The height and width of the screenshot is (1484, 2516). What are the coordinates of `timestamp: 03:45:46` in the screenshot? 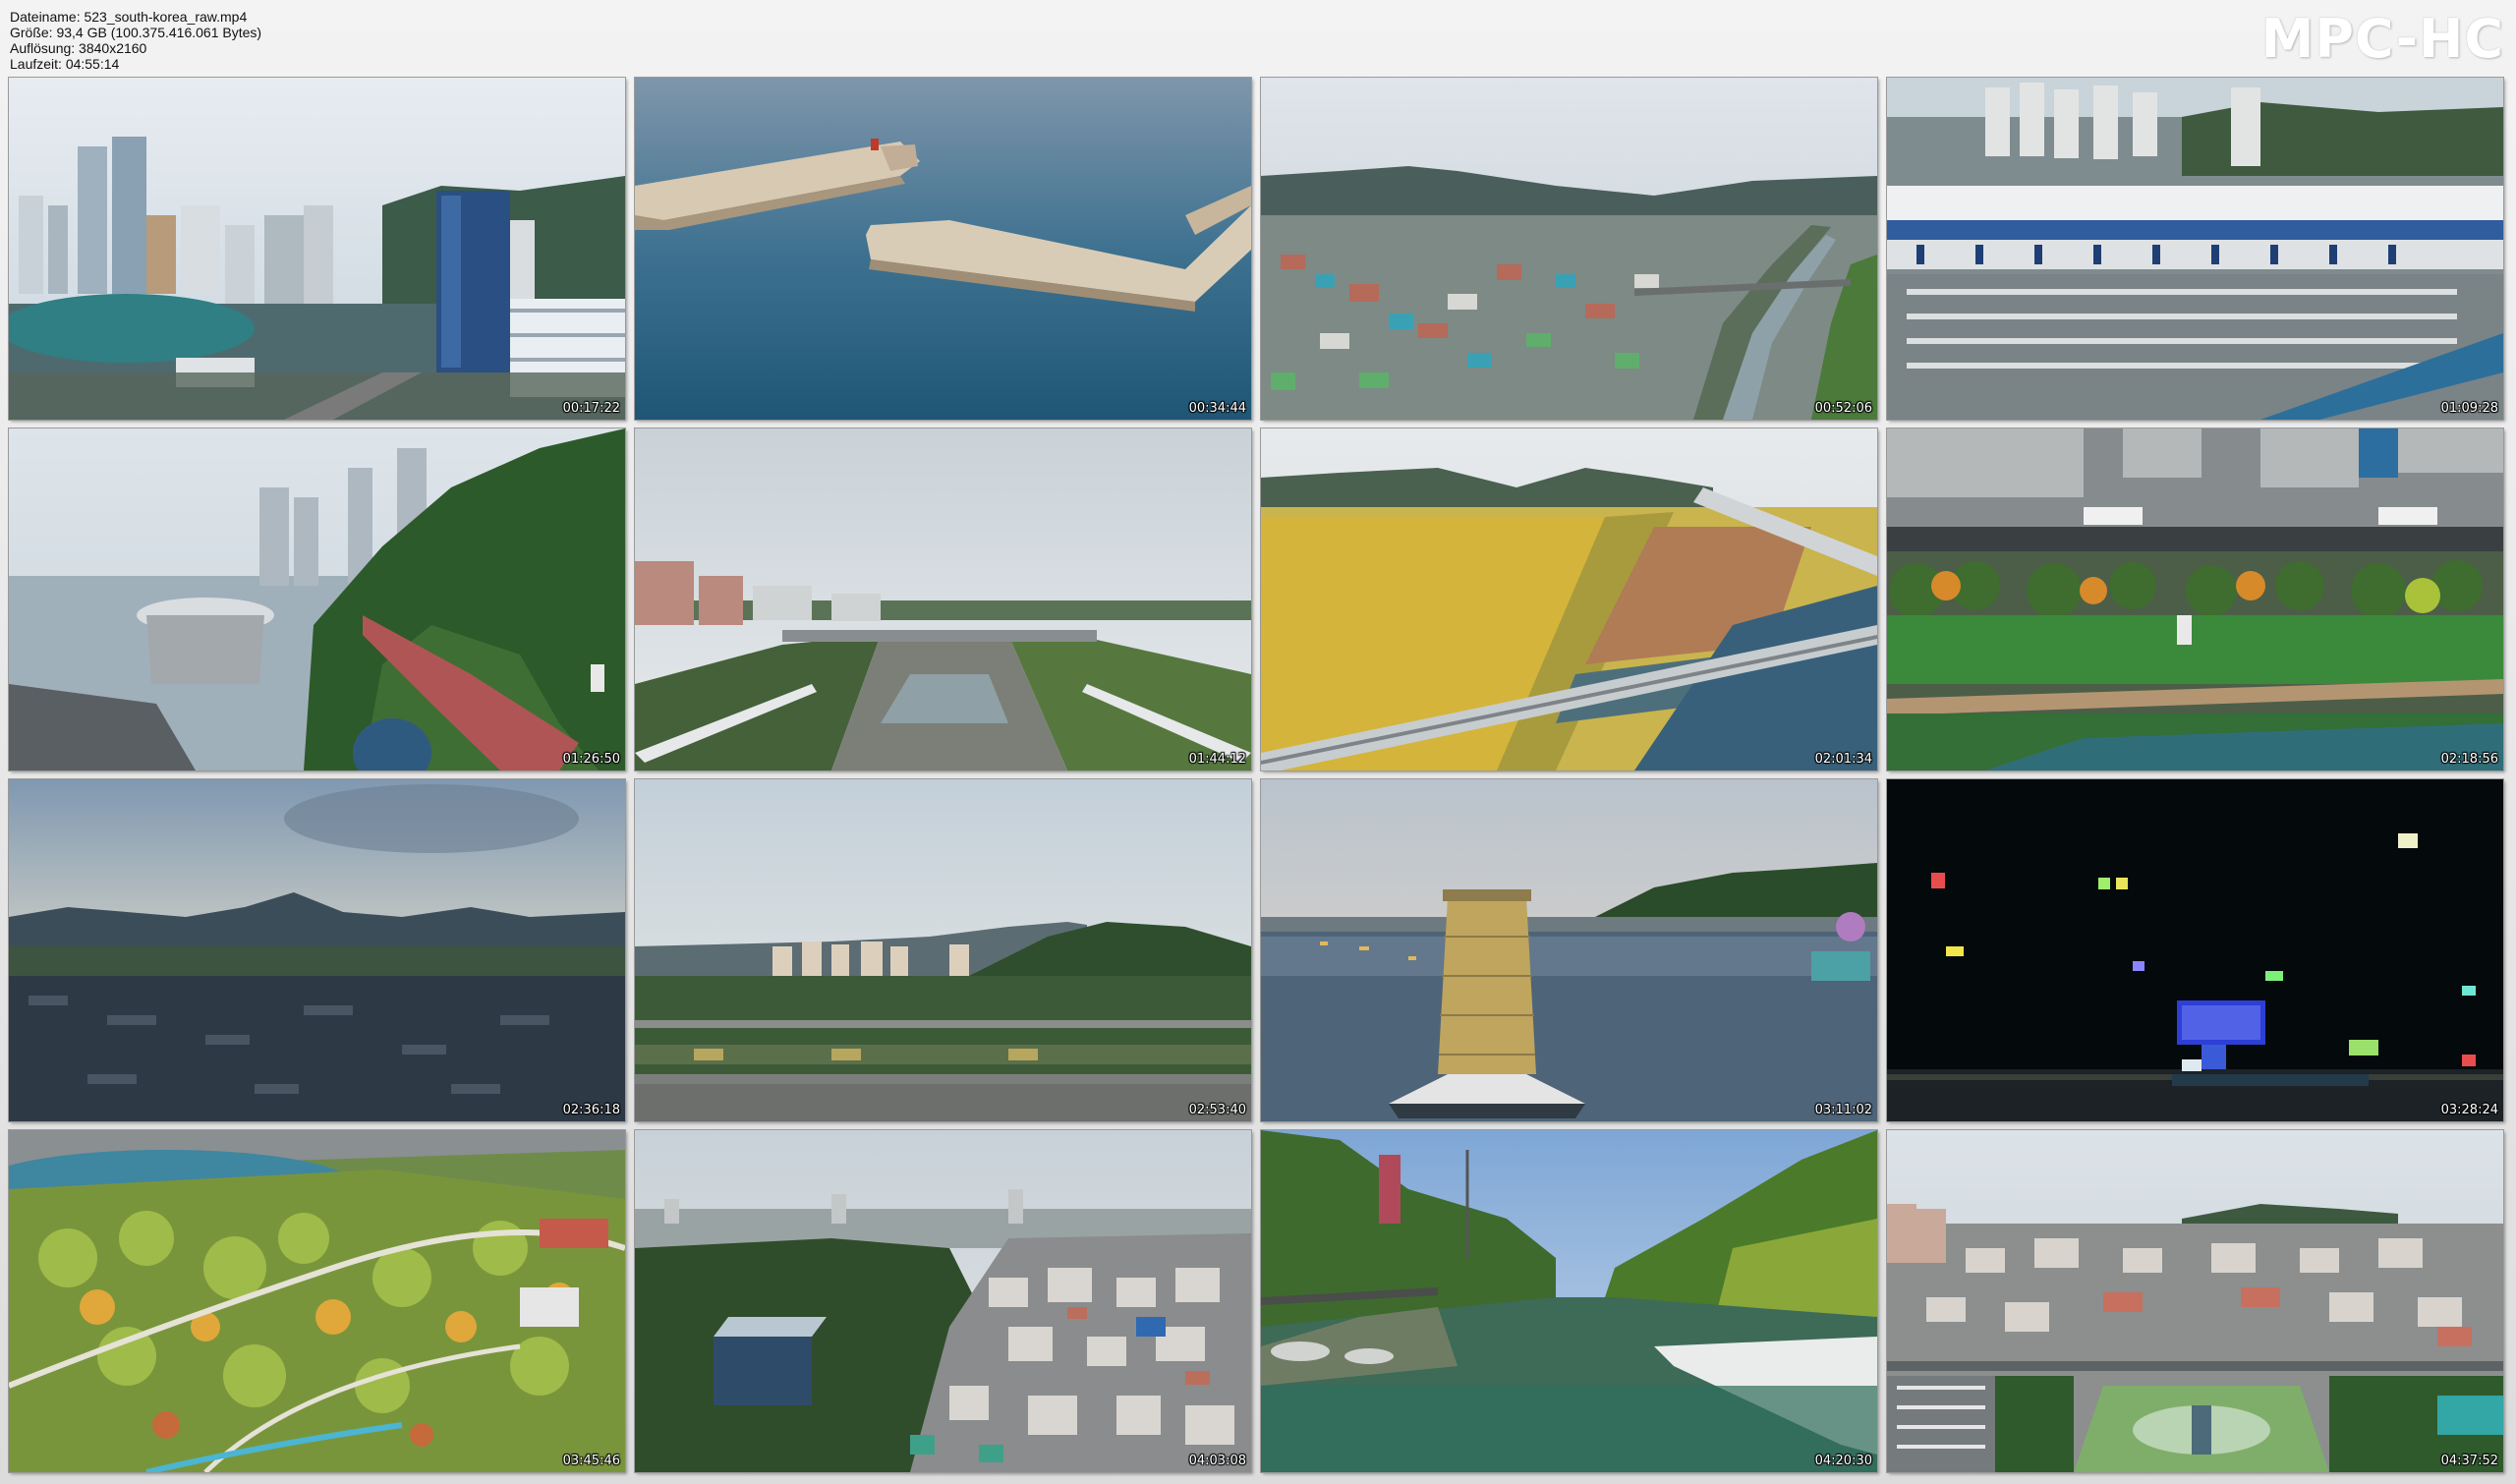 It's located at (591, 1461).